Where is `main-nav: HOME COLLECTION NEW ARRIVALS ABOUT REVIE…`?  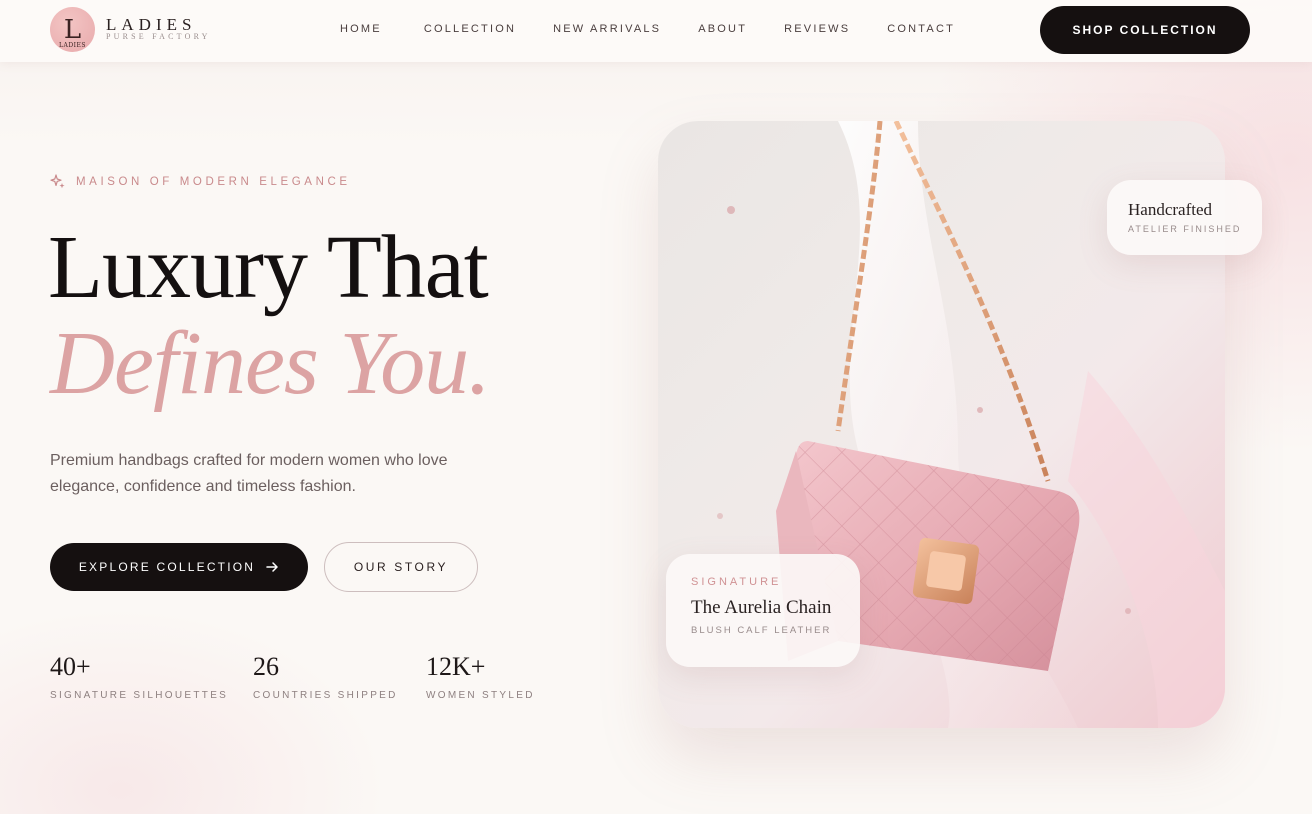 main-nav: HOME COLLECTION NEW ARRIVALS ABOUT REVIE… is located at coordinates (647, 29).